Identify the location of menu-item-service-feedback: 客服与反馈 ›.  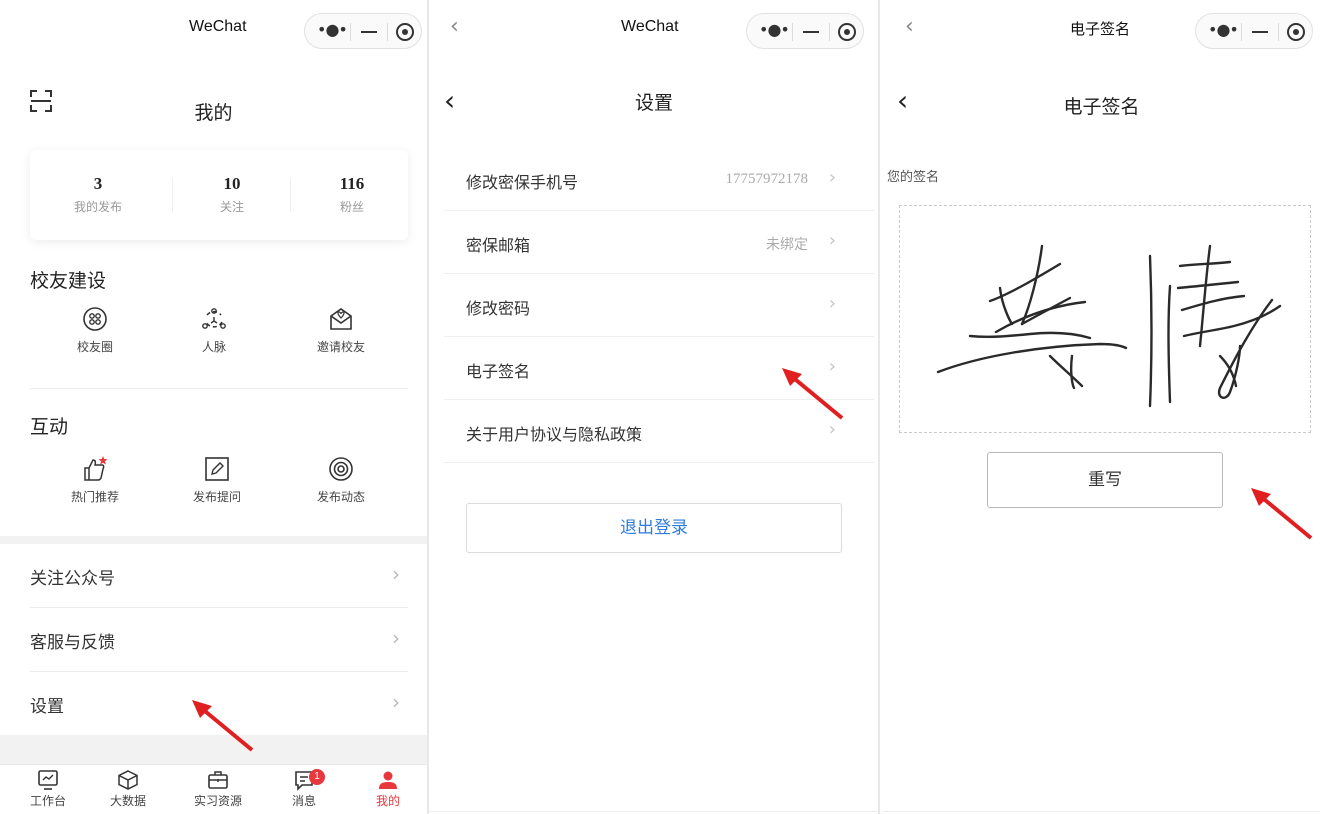
(219, 640).